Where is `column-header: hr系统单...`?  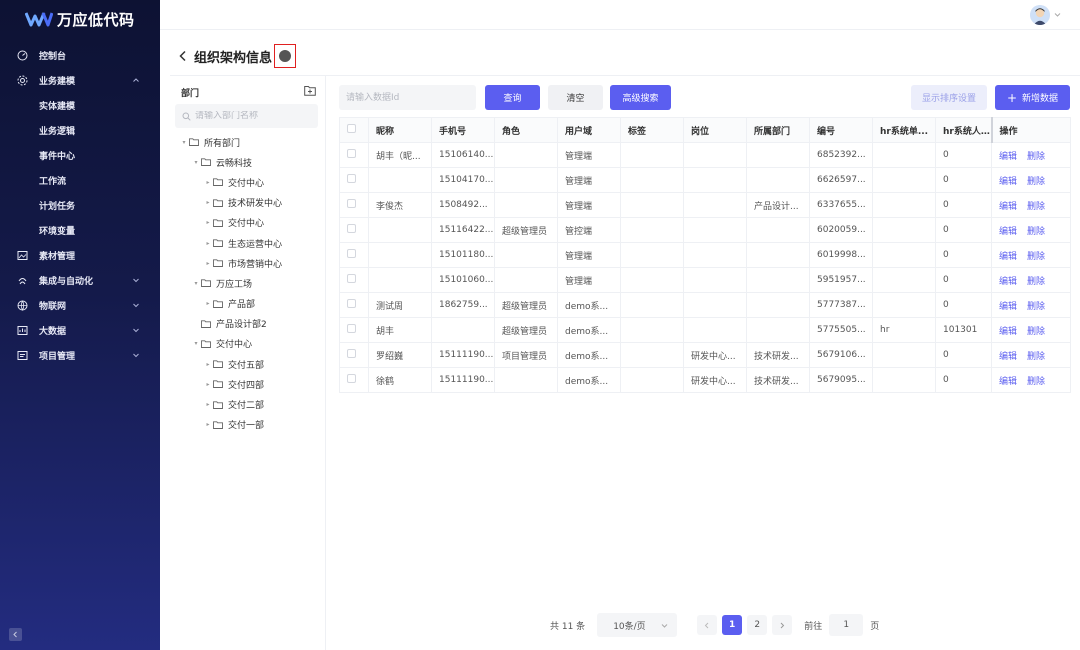
column-header: hr系统单... is located at coordinates (904, 130).